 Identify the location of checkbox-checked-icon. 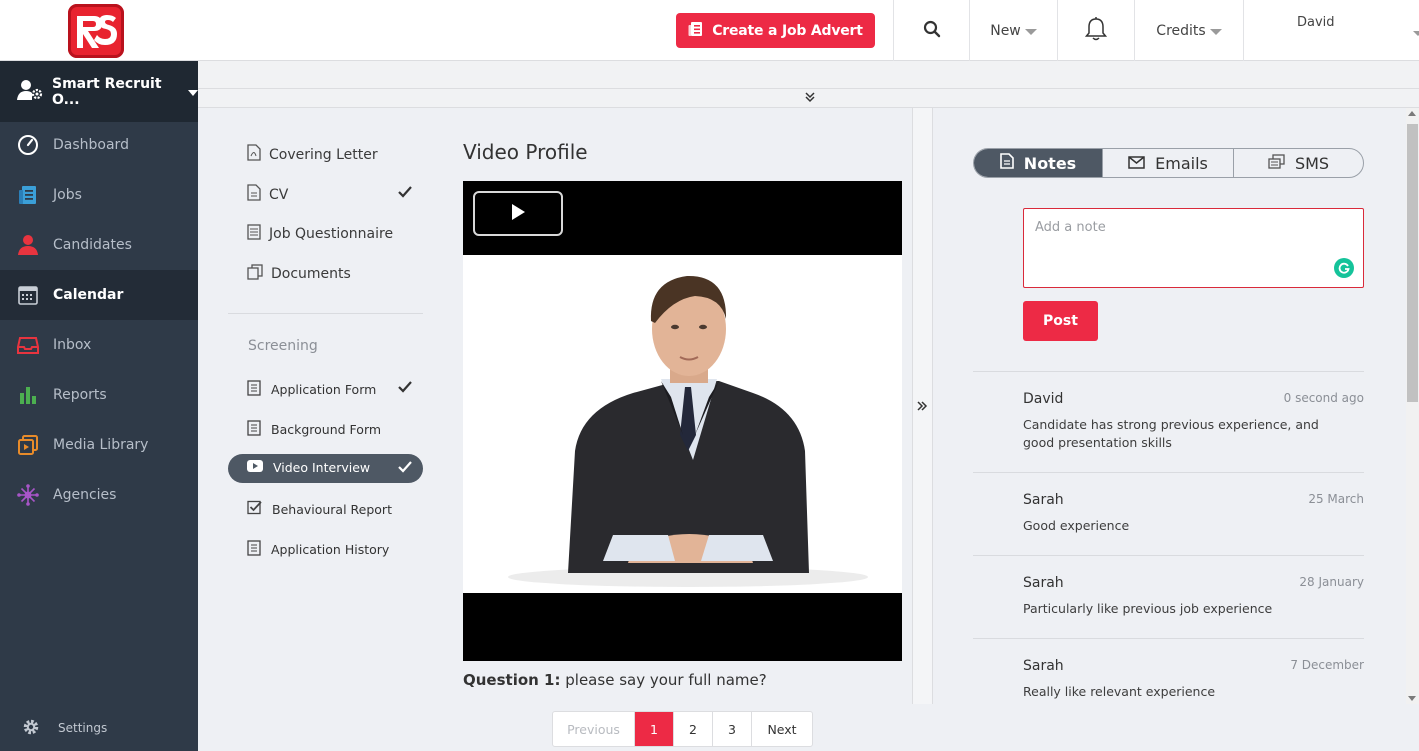
(254, 509).